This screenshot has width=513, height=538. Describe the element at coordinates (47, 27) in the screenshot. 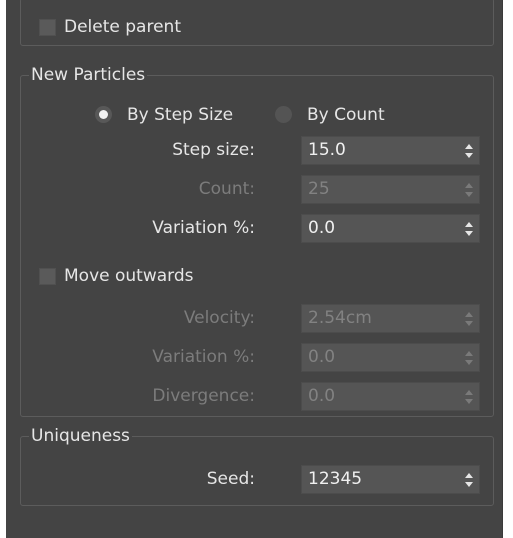

I see `delete-parent-checkbox` at that location.